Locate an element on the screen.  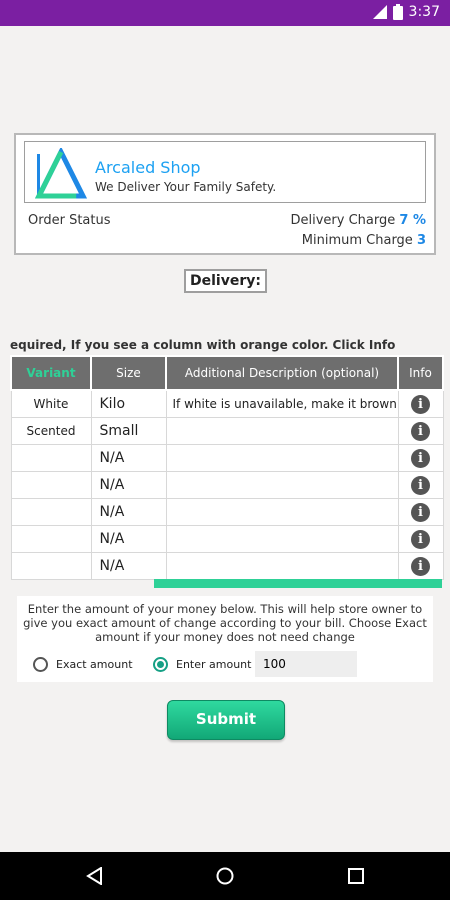
header-variant: Variant is located at coordinates (51, 373).